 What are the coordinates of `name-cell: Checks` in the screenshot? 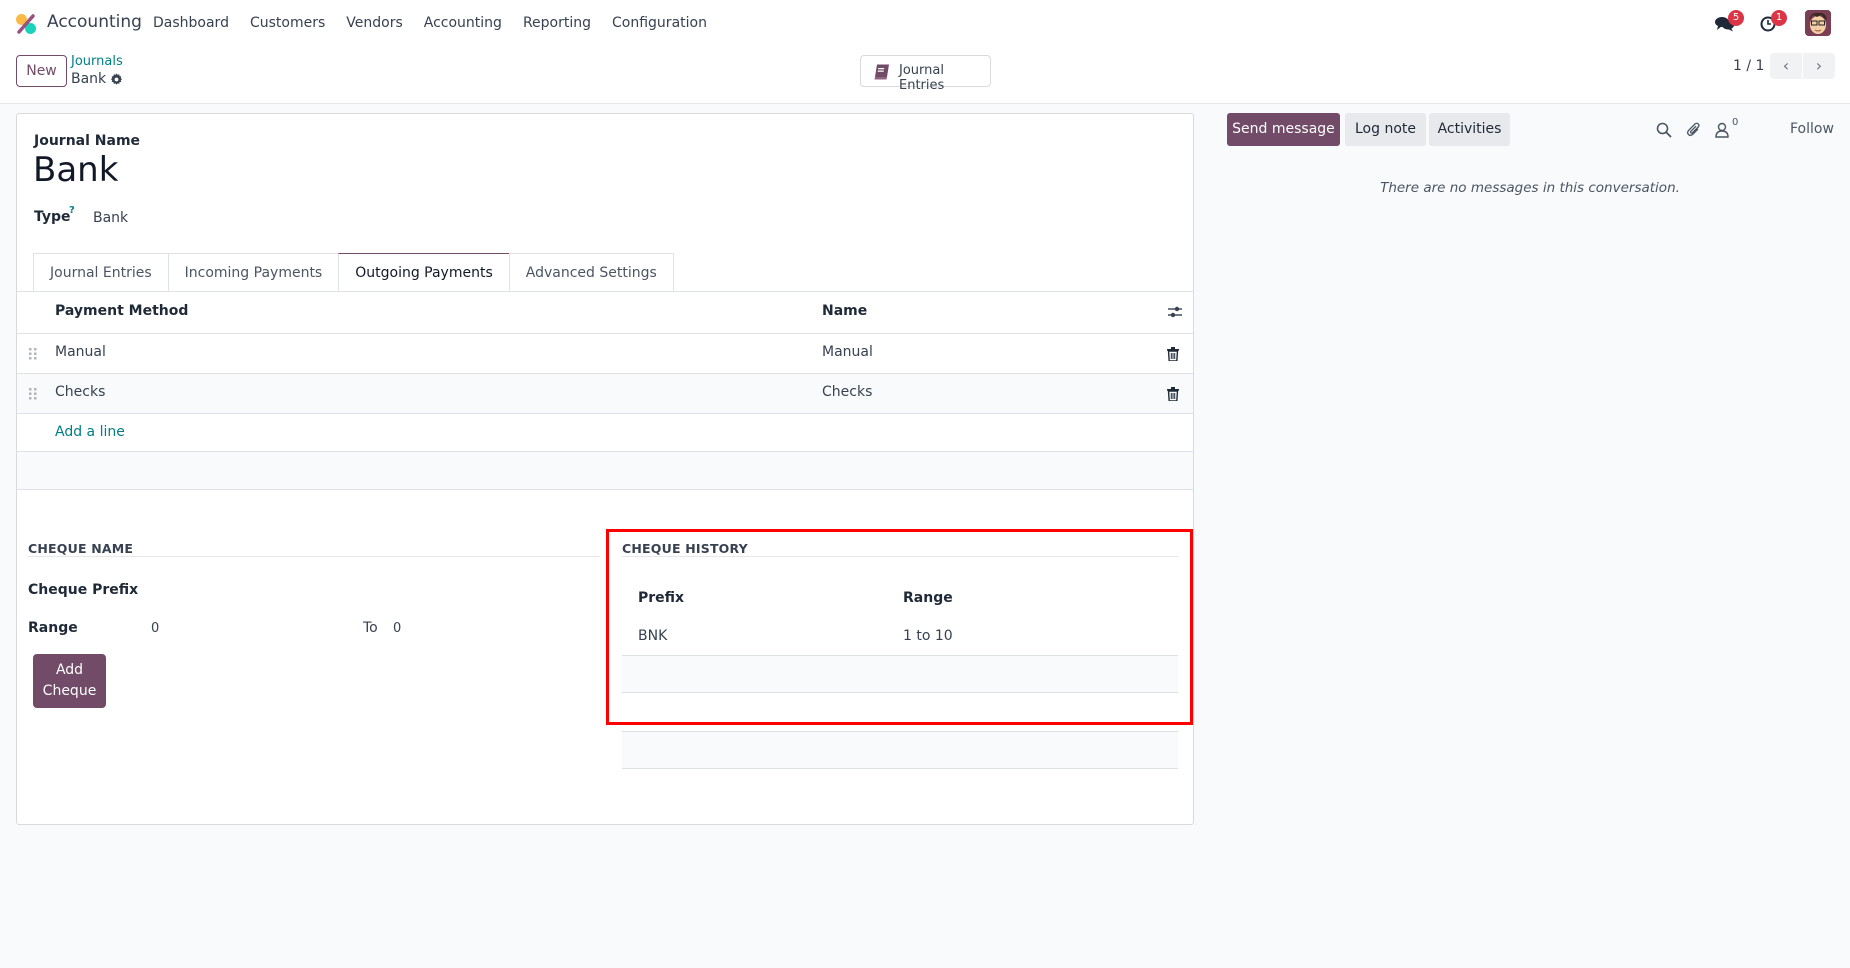 It's located at (847, 392).